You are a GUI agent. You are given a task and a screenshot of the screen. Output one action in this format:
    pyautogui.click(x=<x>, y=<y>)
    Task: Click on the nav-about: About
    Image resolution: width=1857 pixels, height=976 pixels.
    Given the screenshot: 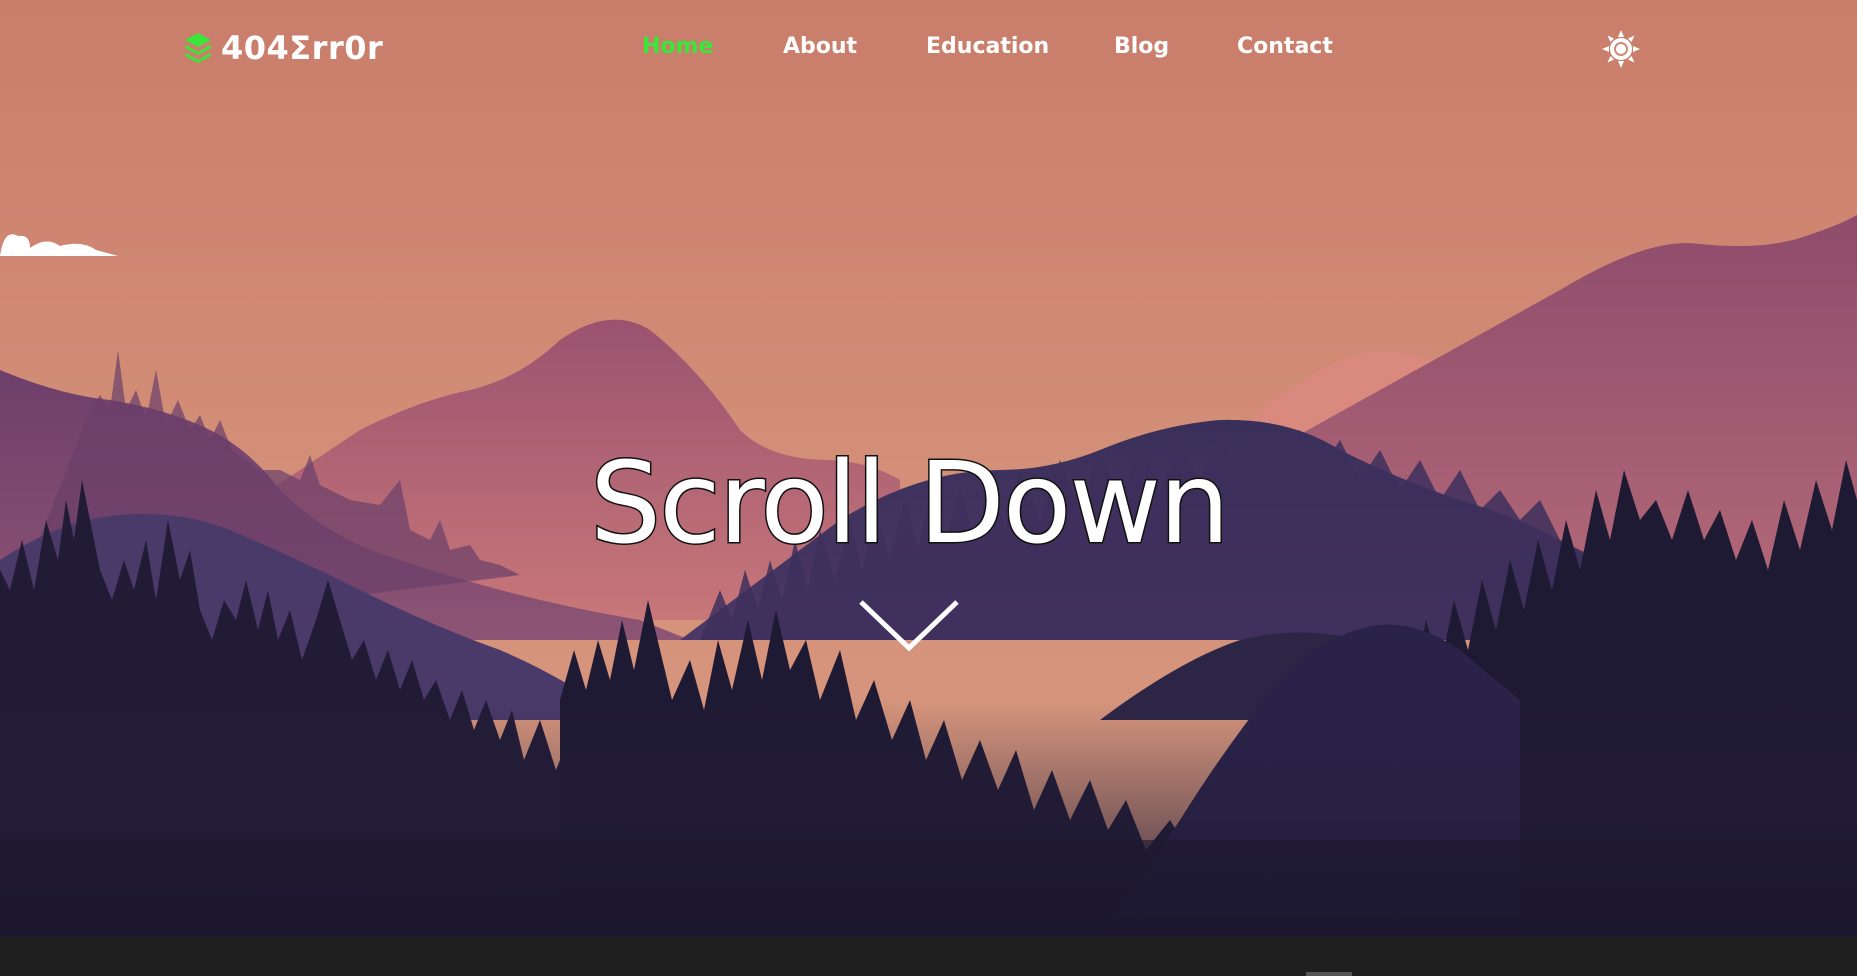 What is the action you would take?
    pyautogui.click(x=820, y=46)
    